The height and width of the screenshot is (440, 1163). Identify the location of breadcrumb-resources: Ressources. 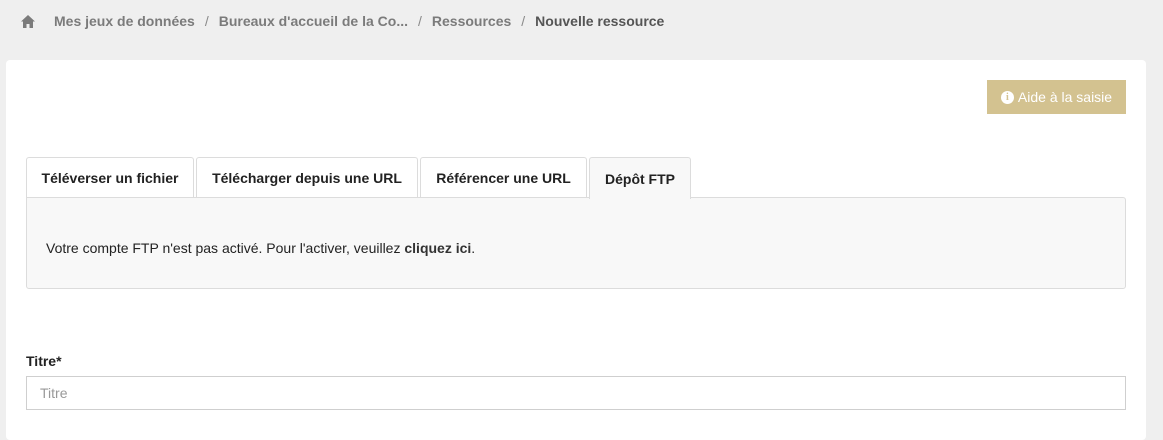
(471, 21).